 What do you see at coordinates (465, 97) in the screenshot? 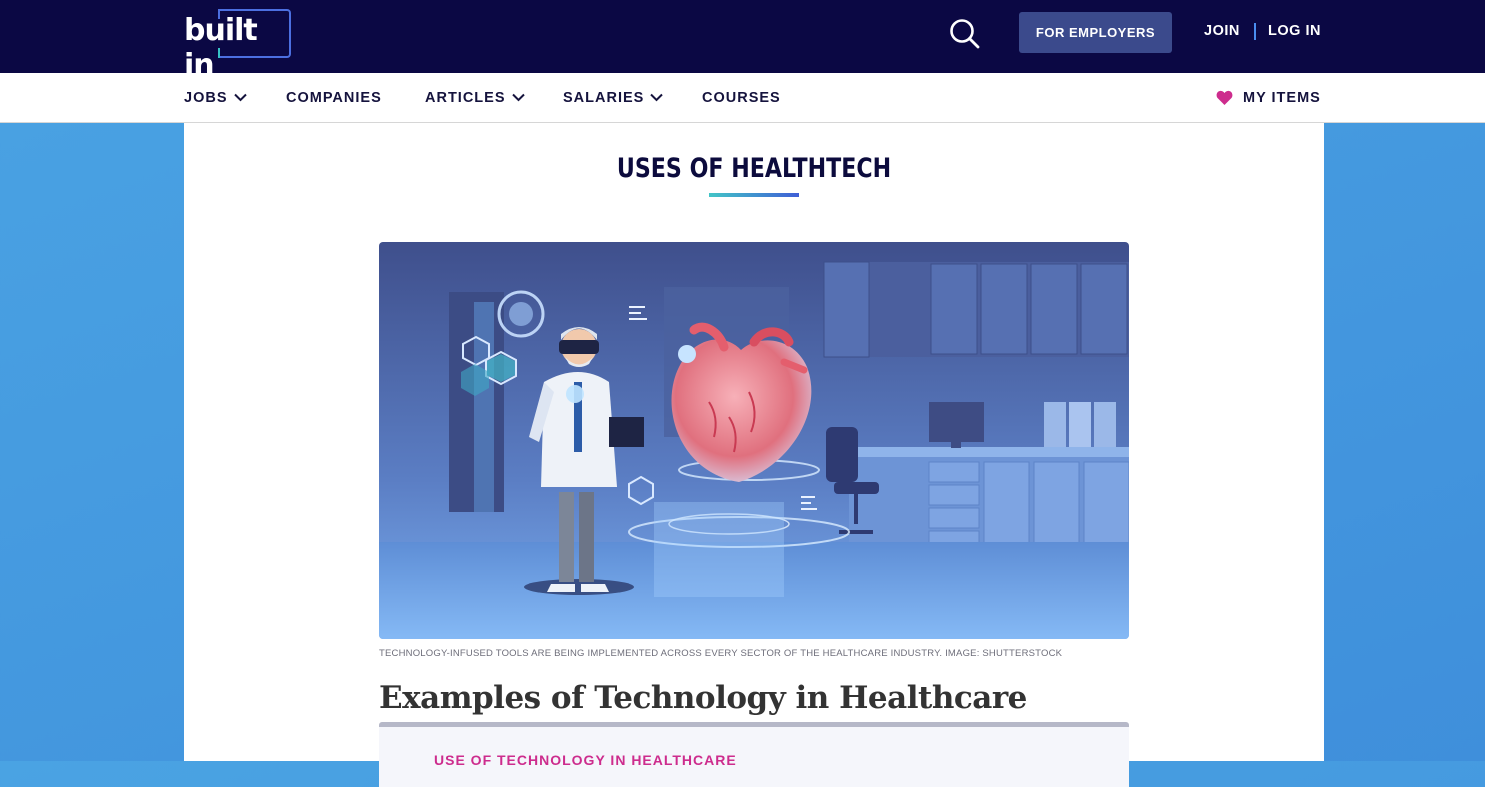
I see `nav-articles-label: ARTICLES` at bounding box center [465, 97].